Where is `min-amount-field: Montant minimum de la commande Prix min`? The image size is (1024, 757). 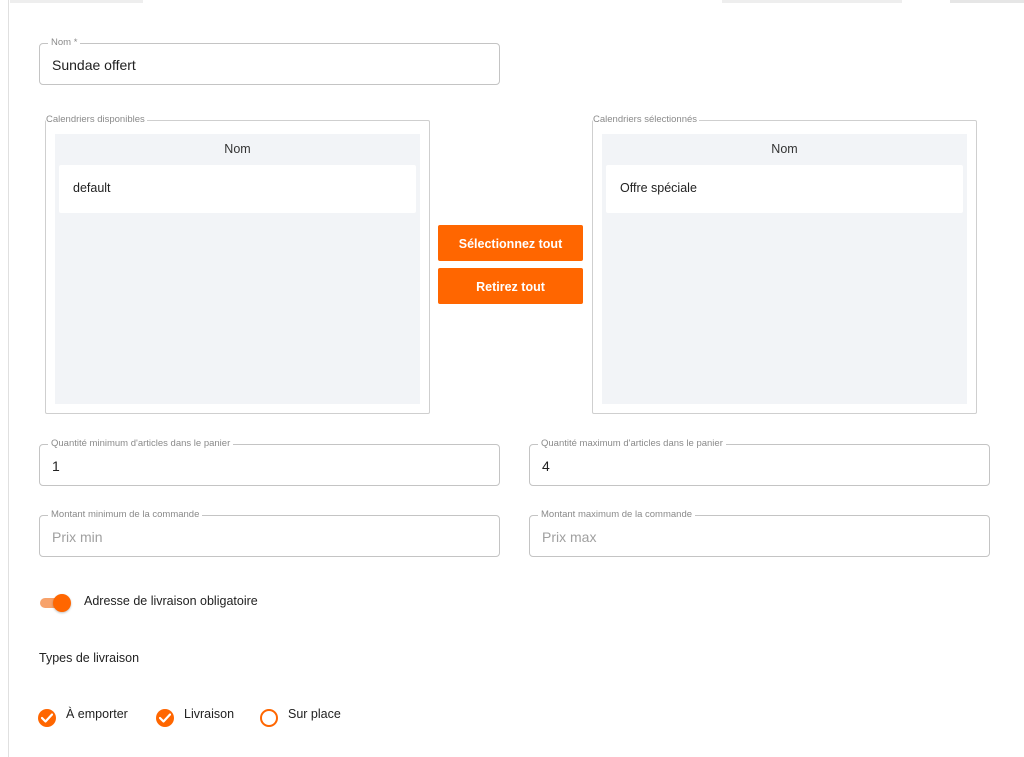
min-amount-field: Montant minimum de la commande Prix min is located at coordinates (269, 533).